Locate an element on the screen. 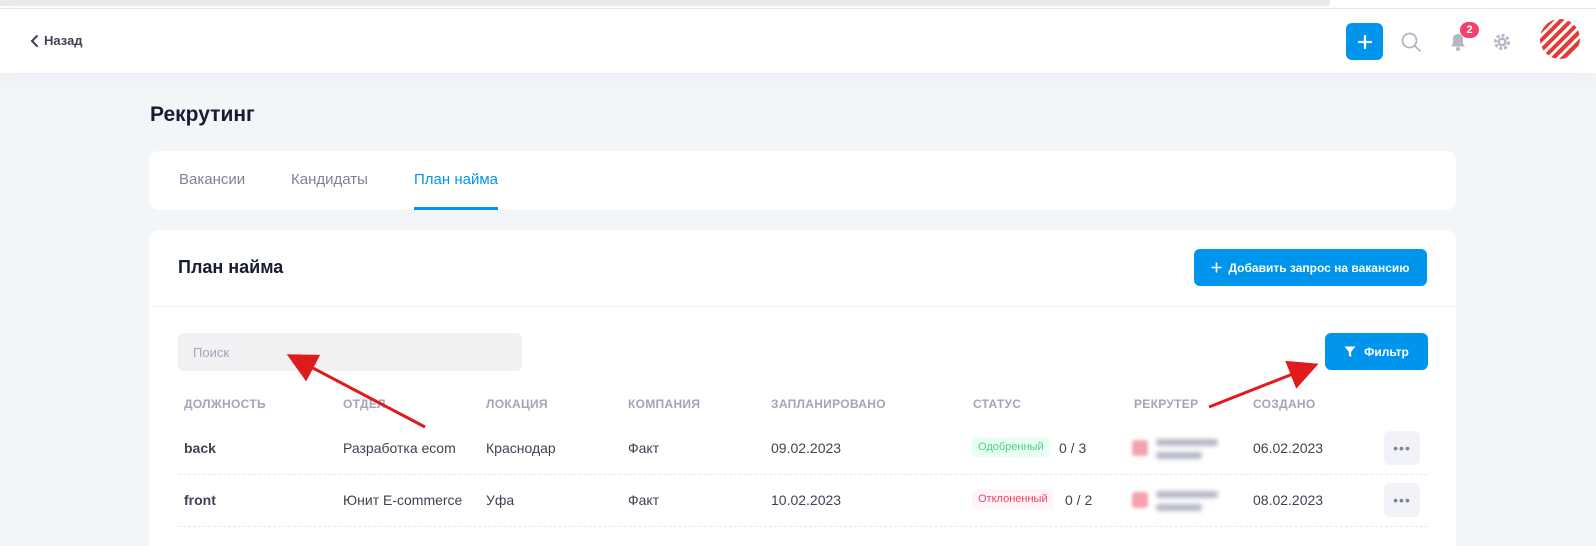 The width and height of the screenshot is (1596, 546). browser-scrollbar is located at coordinates (665, 3).